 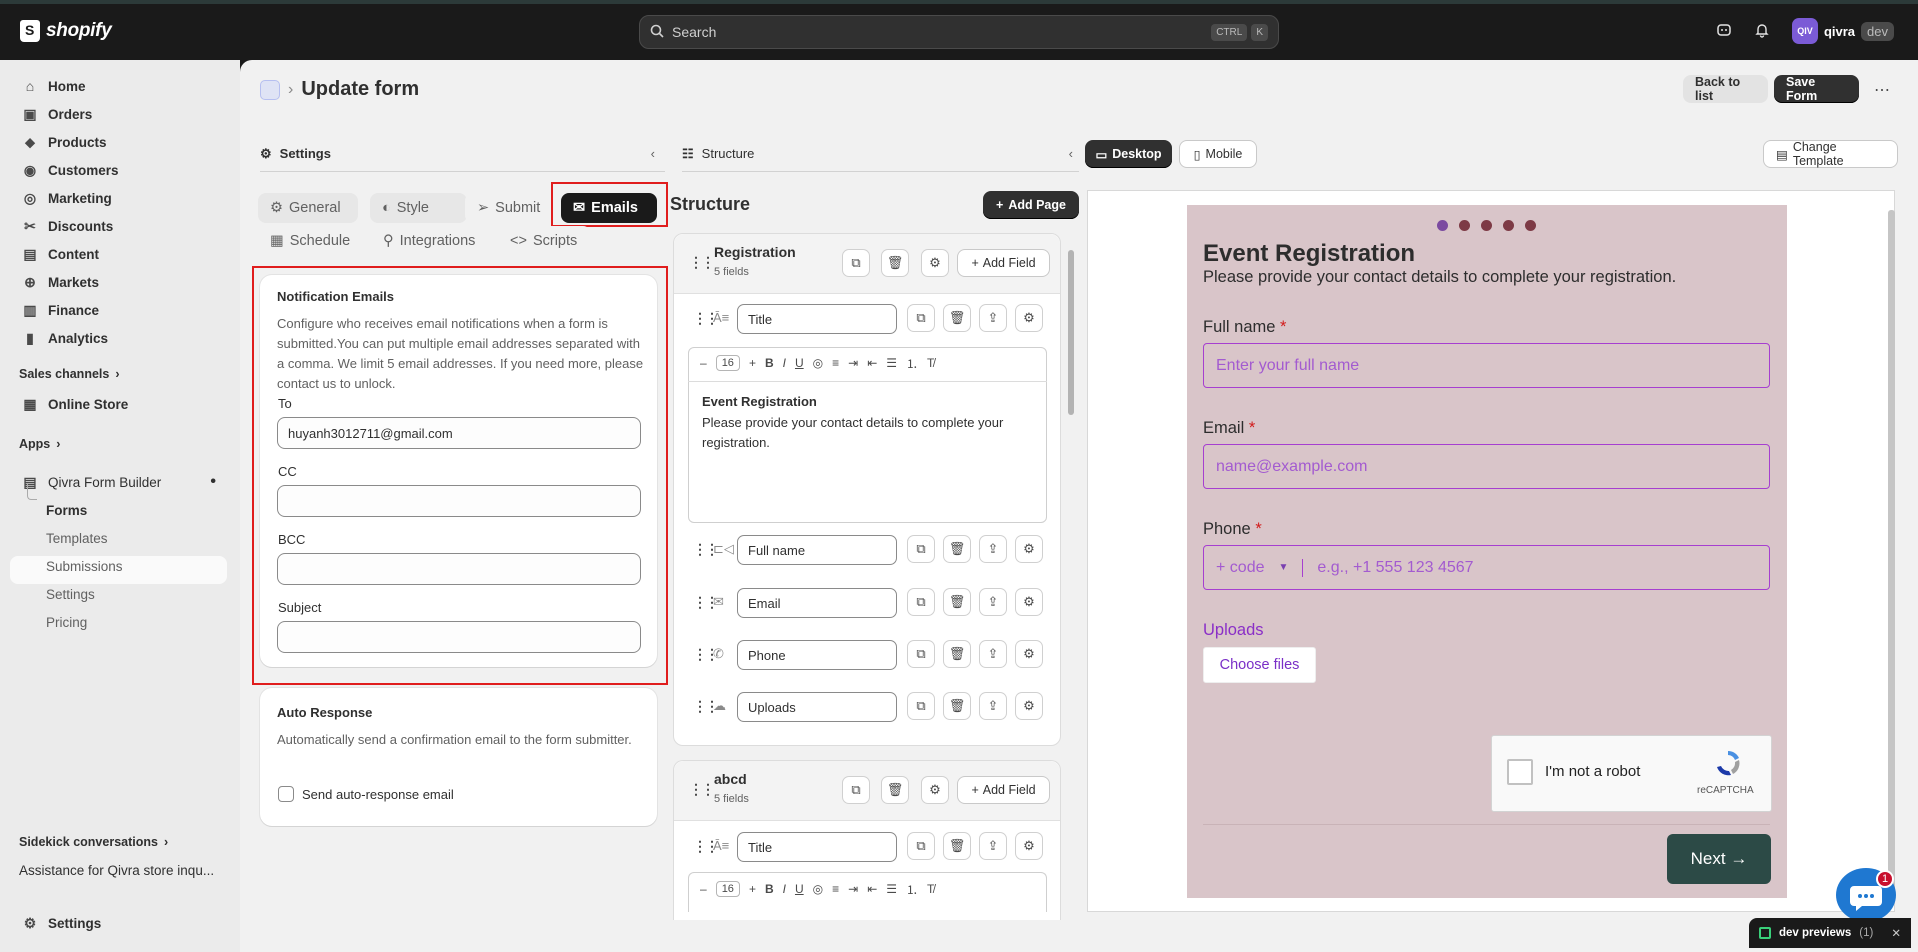 What do you see at coordinates (1725, 89) in the screenshot?
I see `back-to-list-button: Back to list` at bounding box center [1725, 89].